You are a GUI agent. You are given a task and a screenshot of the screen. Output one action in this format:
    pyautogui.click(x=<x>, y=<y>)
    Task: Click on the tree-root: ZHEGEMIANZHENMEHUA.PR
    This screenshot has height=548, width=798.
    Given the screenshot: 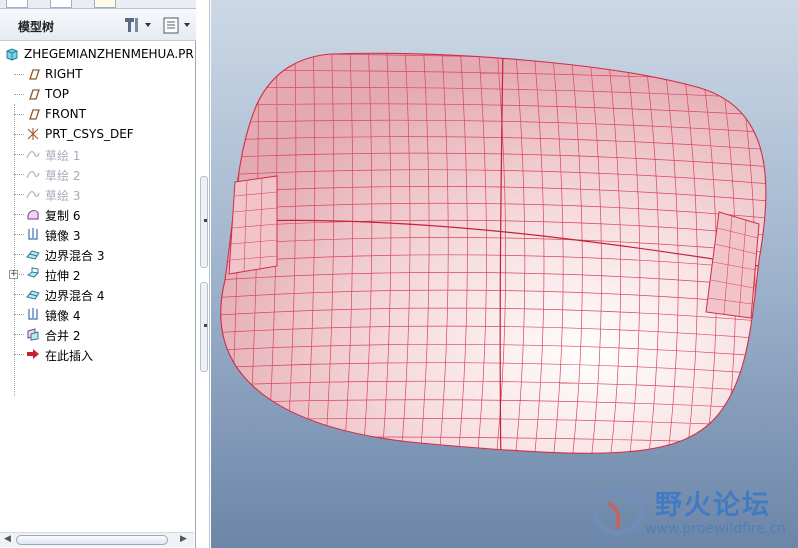 What is the action you would take?
    pyautogui.click(x=97, y=54)
    